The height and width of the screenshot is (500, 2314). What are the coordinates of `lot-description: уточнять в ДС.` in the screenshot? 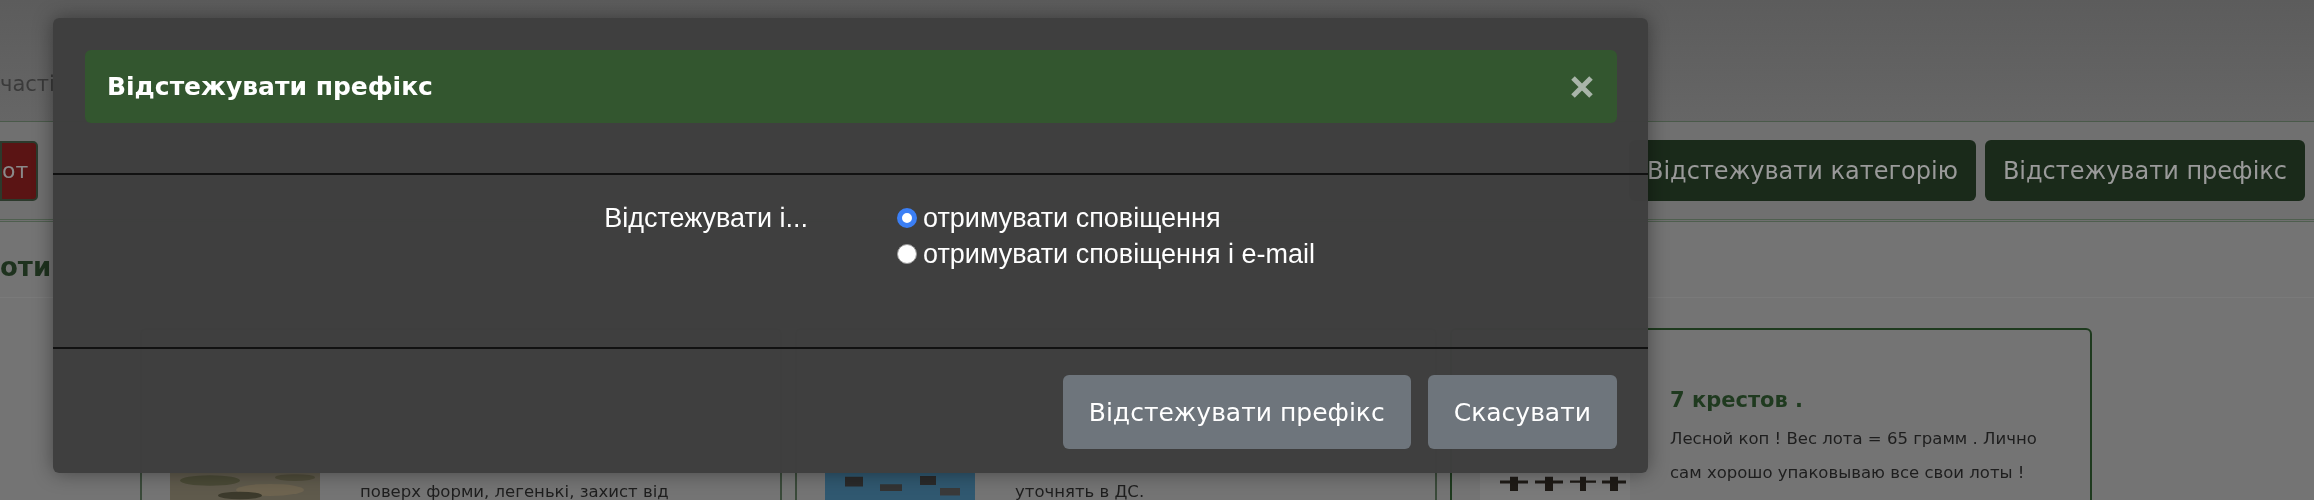 It's located at (1080, 490).